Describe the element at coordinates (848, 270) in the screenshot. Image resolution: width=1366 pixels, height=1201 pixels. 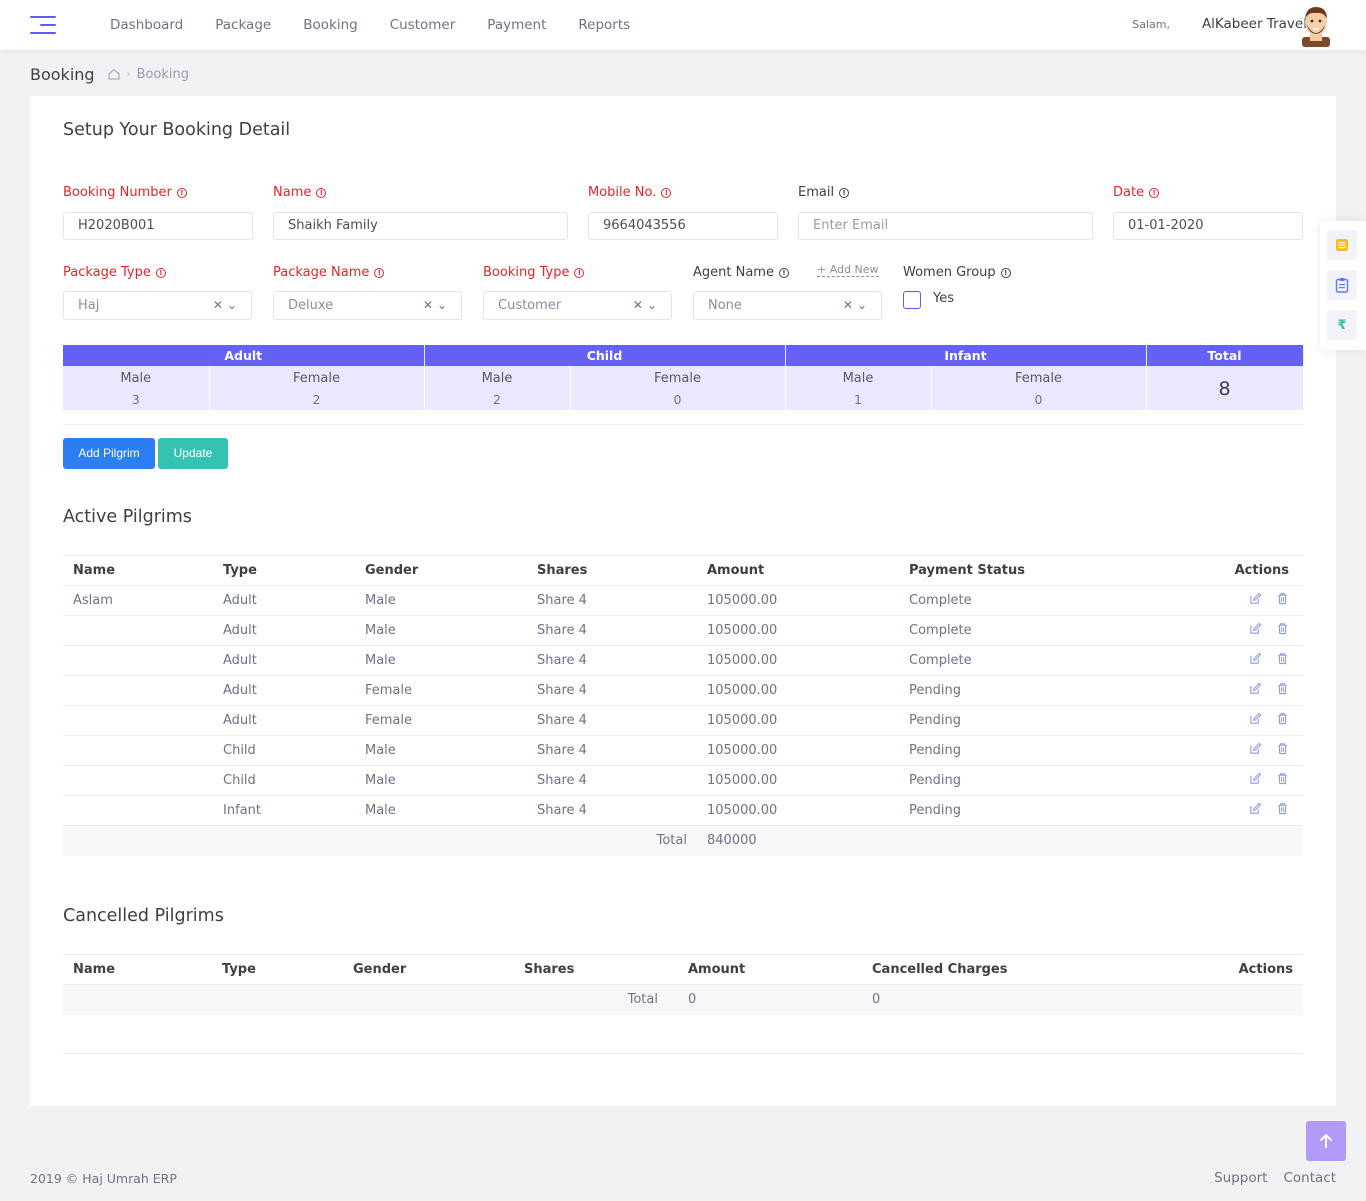
I see `add-new-agent-link: + Add New` at that location.